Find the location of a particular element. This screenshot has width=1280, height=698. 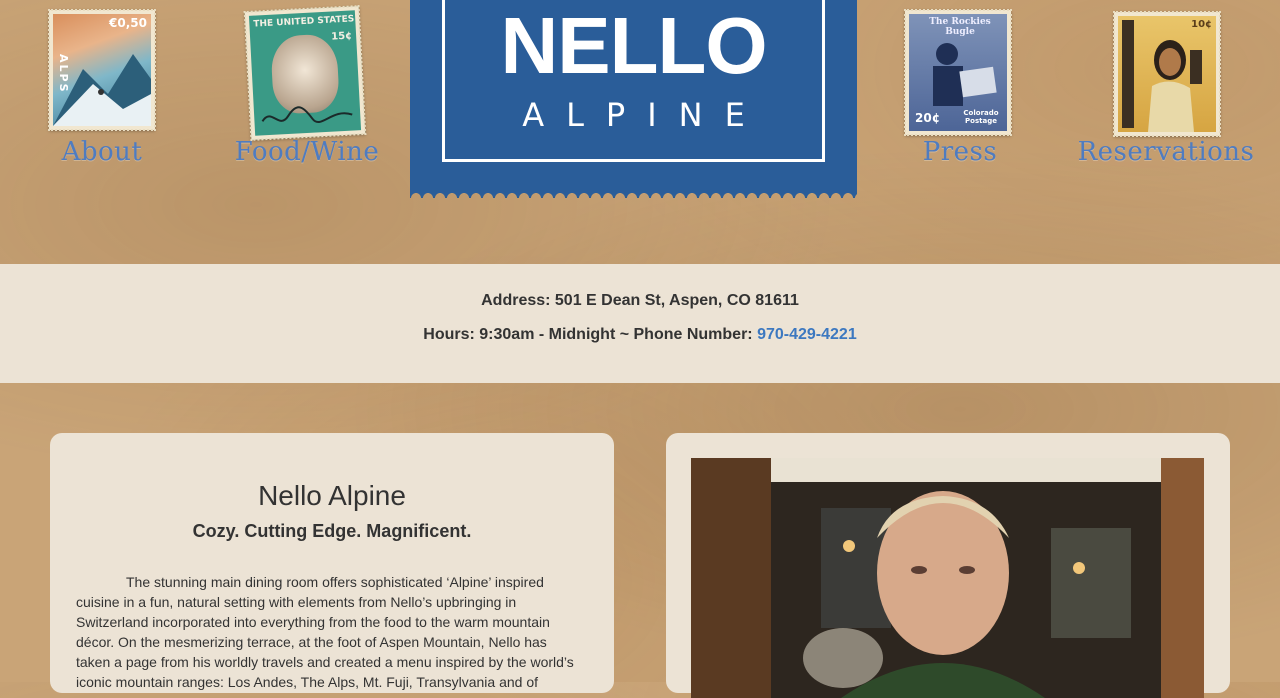

stamp-sub: Colorado Postage is located at coordinates (981, 117).